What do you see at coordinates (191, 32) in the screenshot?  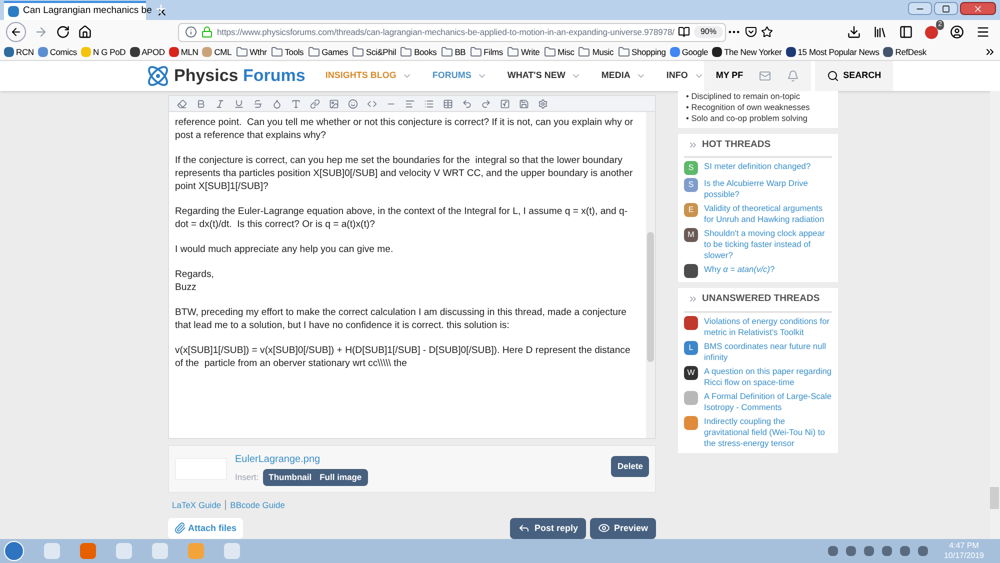 I see `info-icon` at bounding box center [191, 32].